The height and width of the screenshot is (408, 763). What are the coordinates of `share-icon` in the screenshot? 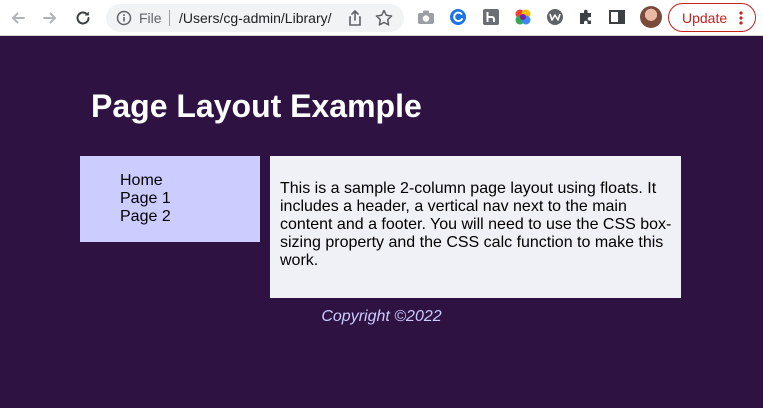 It's located at (355, 18).